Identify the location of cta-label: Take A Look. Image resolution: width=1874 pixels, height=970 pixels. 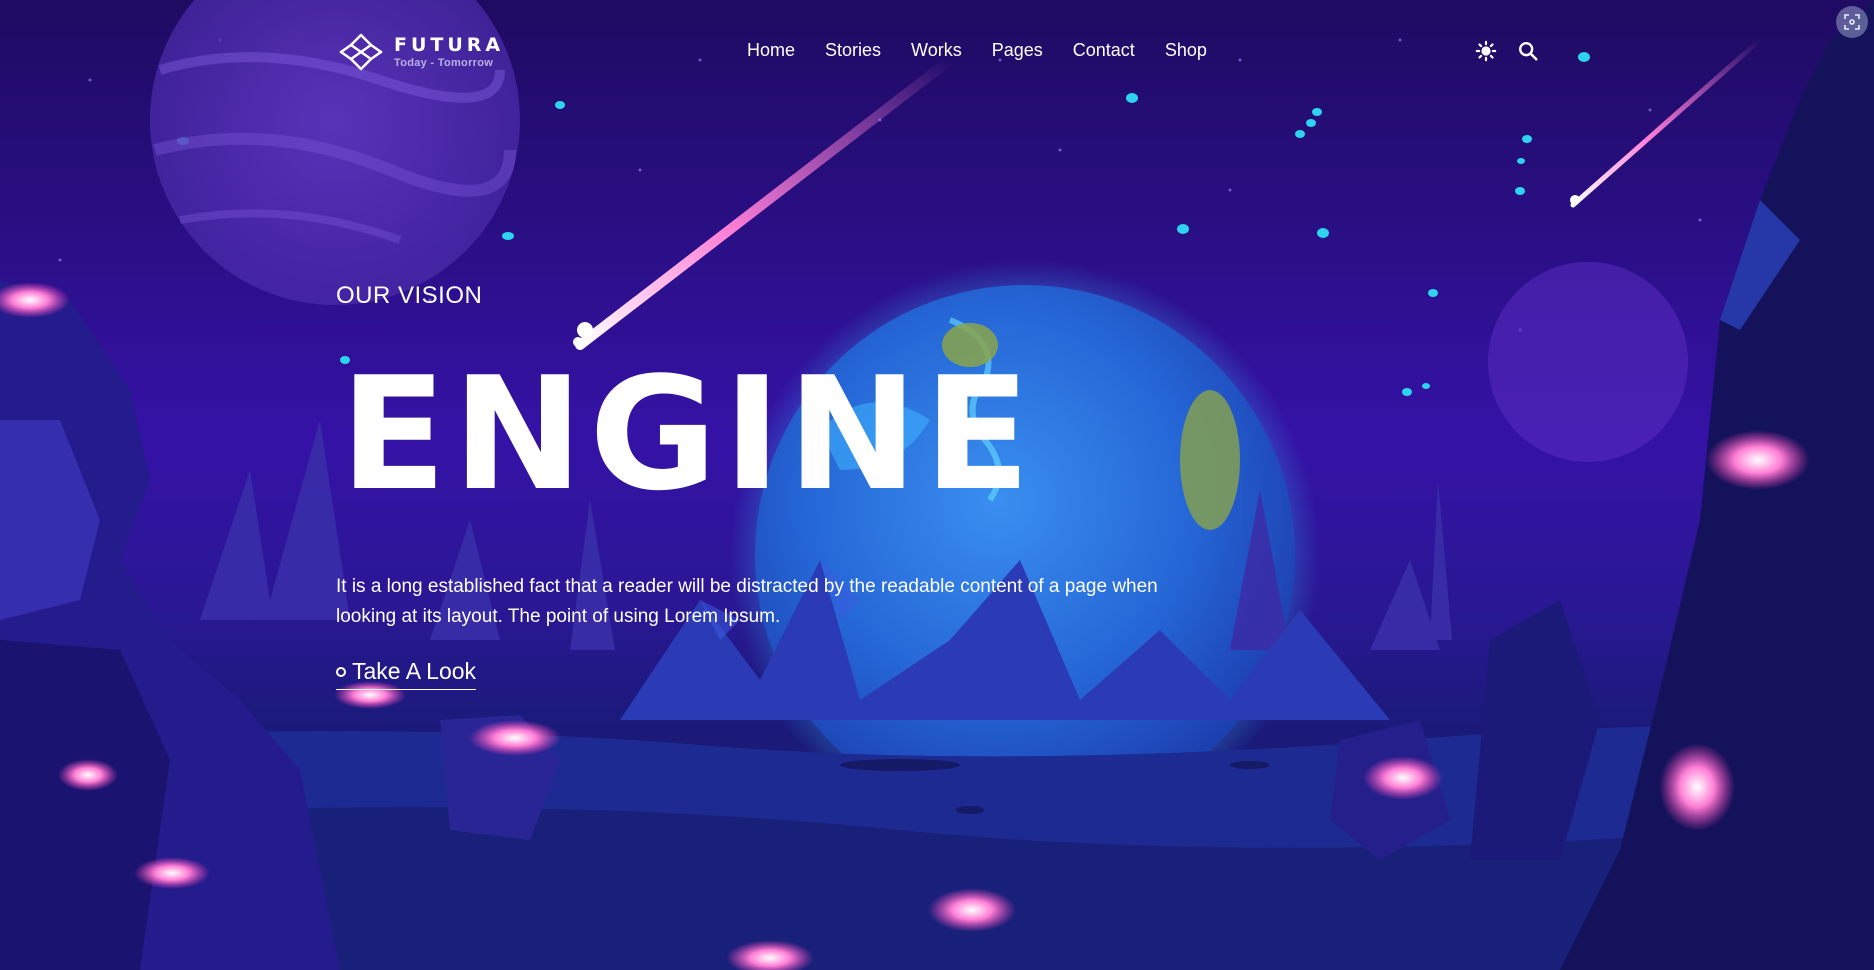
(414, 671).